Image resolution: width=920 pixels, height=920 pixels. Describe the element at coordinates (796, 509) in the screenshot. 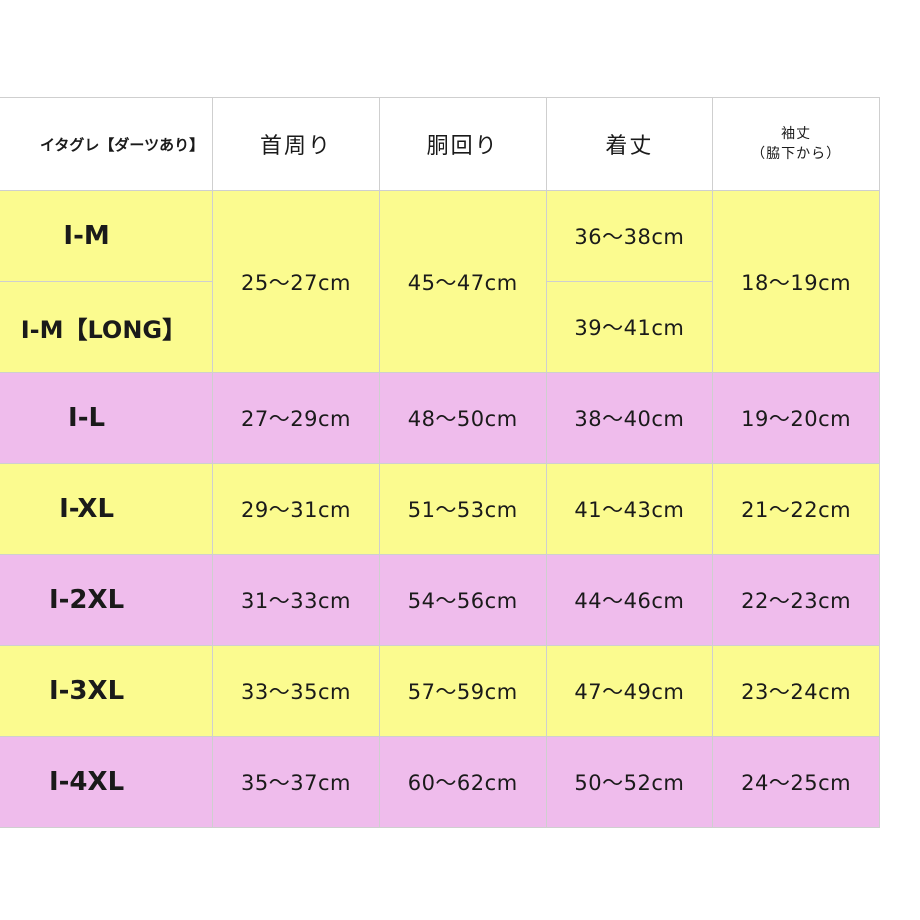

I see `sleeve-cell: 21〜22cm` at that location.